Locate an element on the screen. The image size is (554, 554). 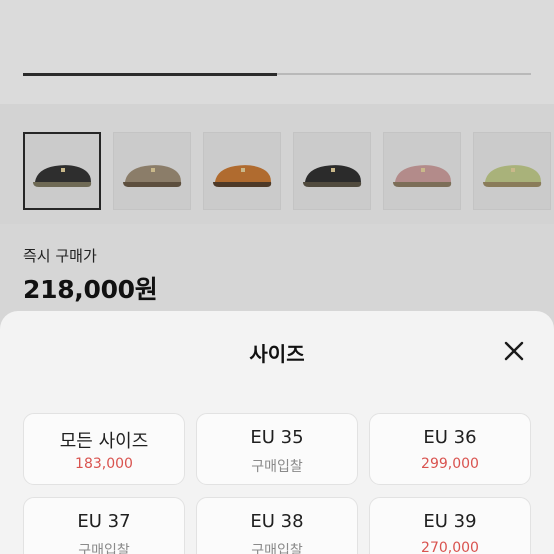
size-label: EU 38 is located at coordinates (277, 521).